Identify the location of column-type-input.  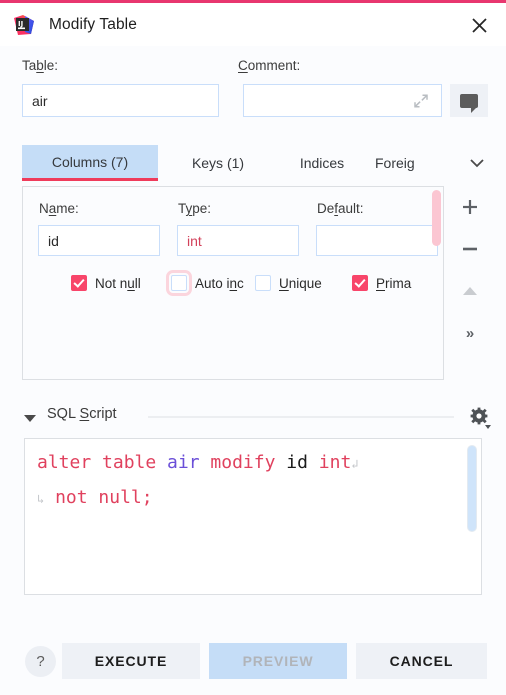
(238, 240).